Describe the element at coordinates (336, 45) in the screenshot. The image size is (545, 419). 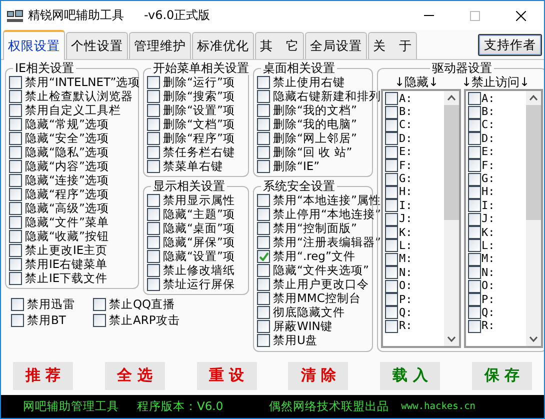
I see `tab: 全局设置` at that location.